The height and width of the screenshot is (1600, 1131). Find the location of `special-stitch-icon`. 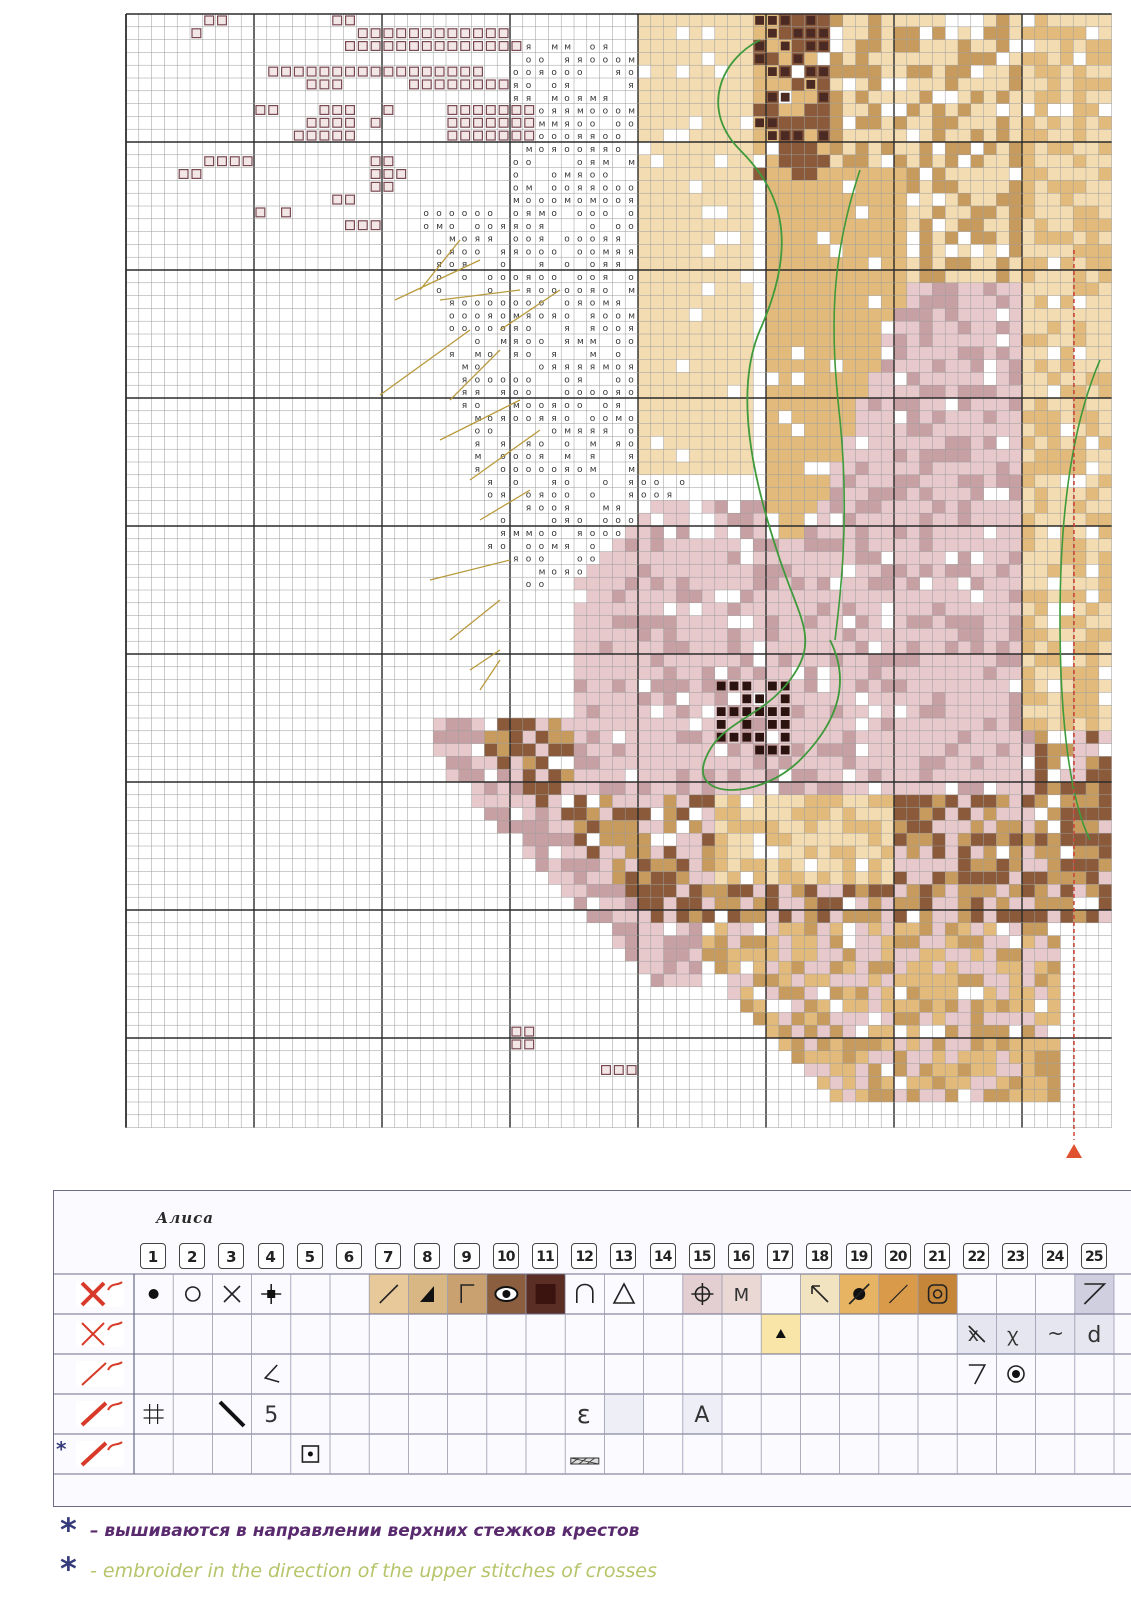

special-stitch-icon is located at coordinates (100, 1454).